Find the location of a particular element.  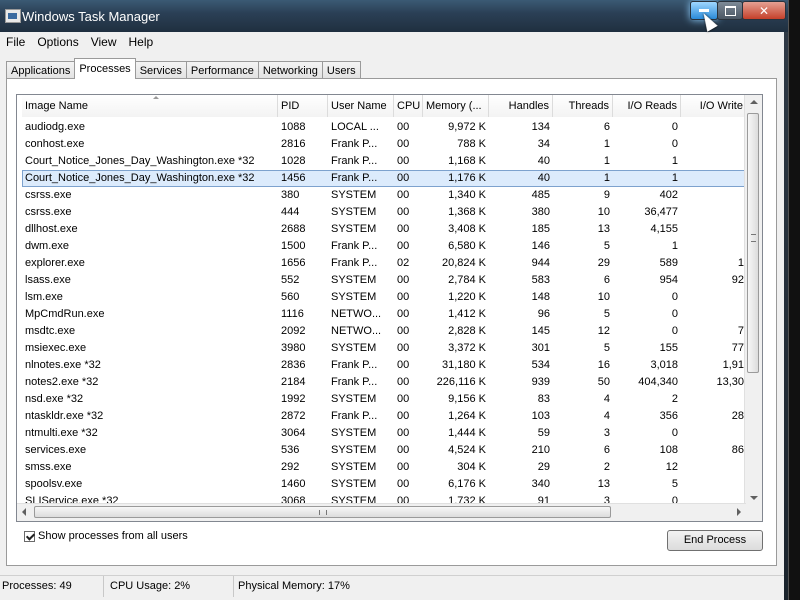

horizontal-scrollbar is located at coordinates (381, 512).